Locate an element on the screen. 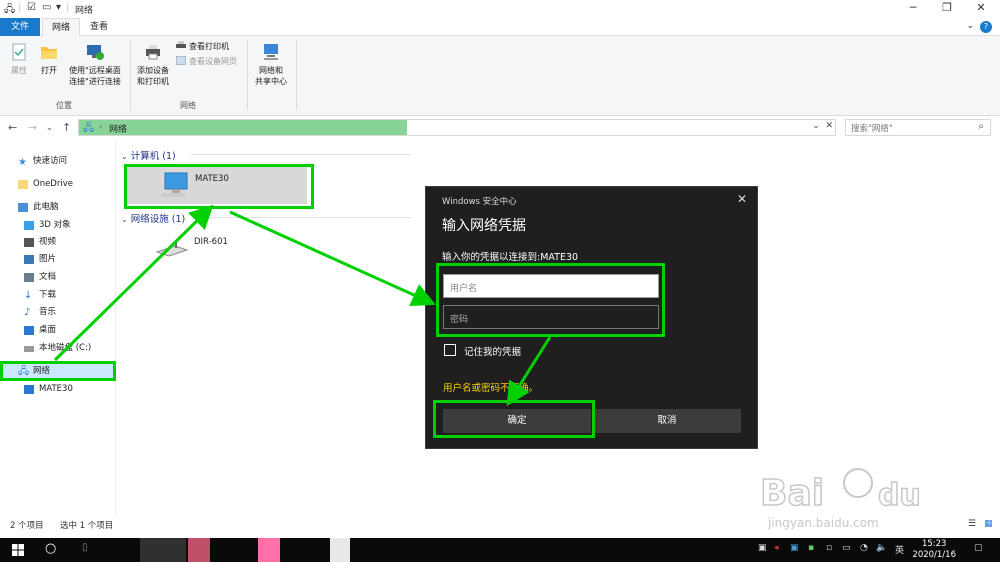  task-view-icon: ▯ is located at coordinates (85, 547).